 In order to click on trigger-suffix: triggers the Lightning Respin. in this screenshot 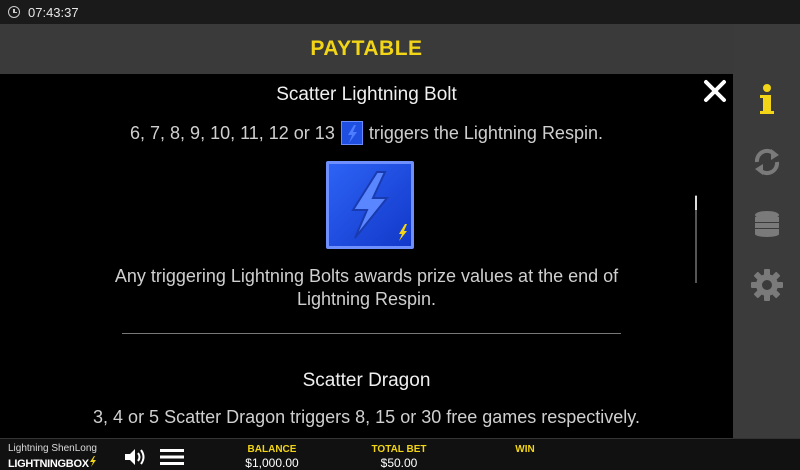, I will do `click(485, 132)`.